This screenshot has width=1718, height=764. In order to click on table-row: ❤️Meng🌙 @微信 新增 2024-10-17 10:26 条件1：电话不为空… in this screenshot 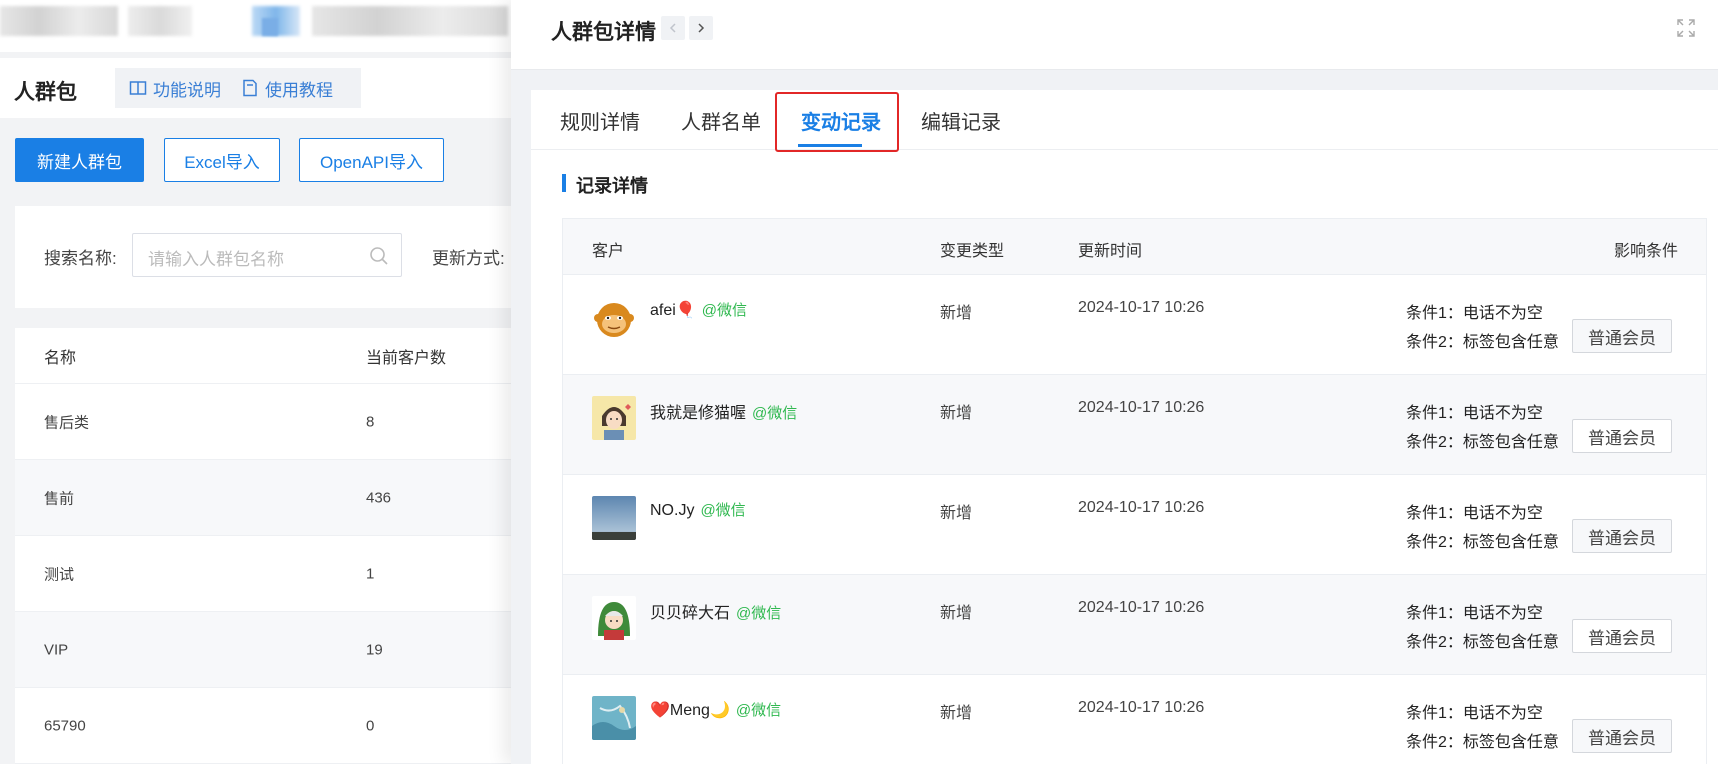, I will do `click(1134, 719)`.